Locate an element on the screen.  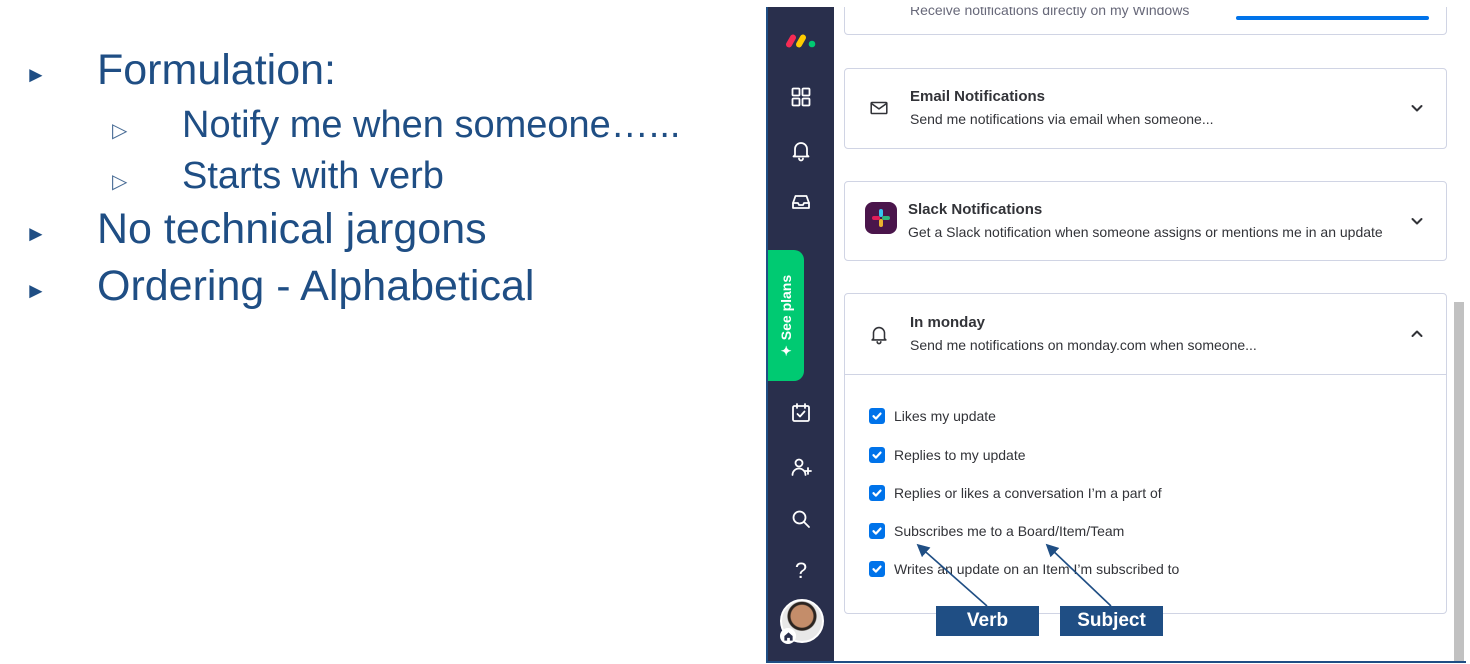
mail-icon is located at coordinates (879, 108).